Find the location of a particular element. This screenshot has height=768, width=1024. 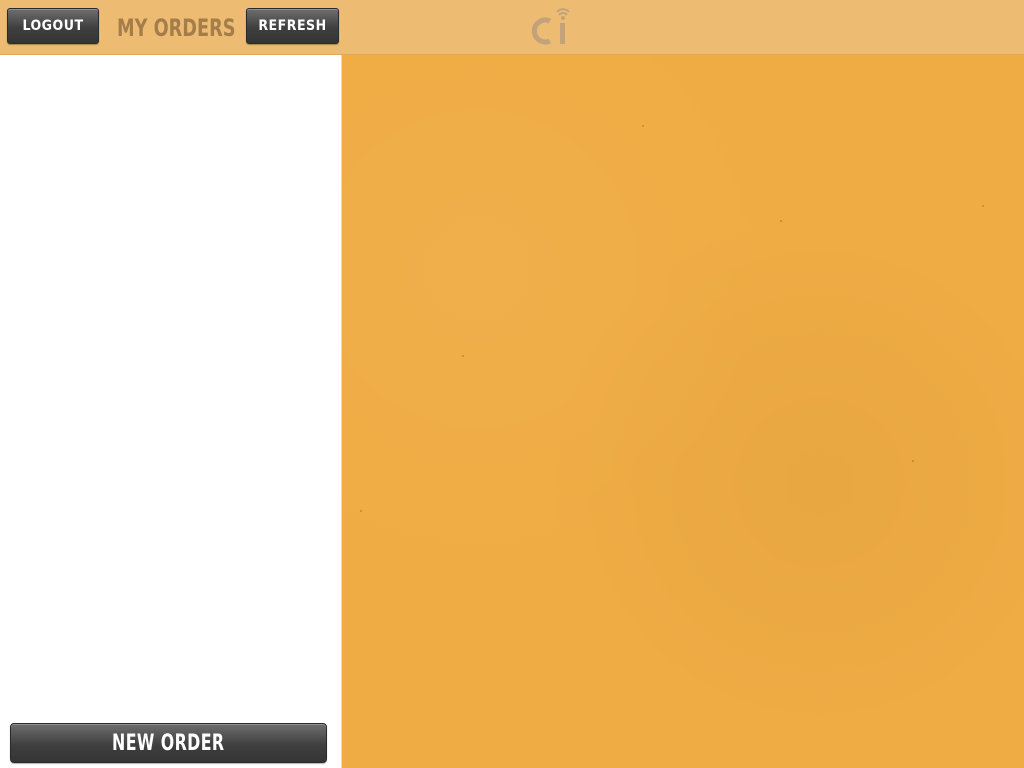

logout-button: LOGOUT is located at coordinates (53, 26).